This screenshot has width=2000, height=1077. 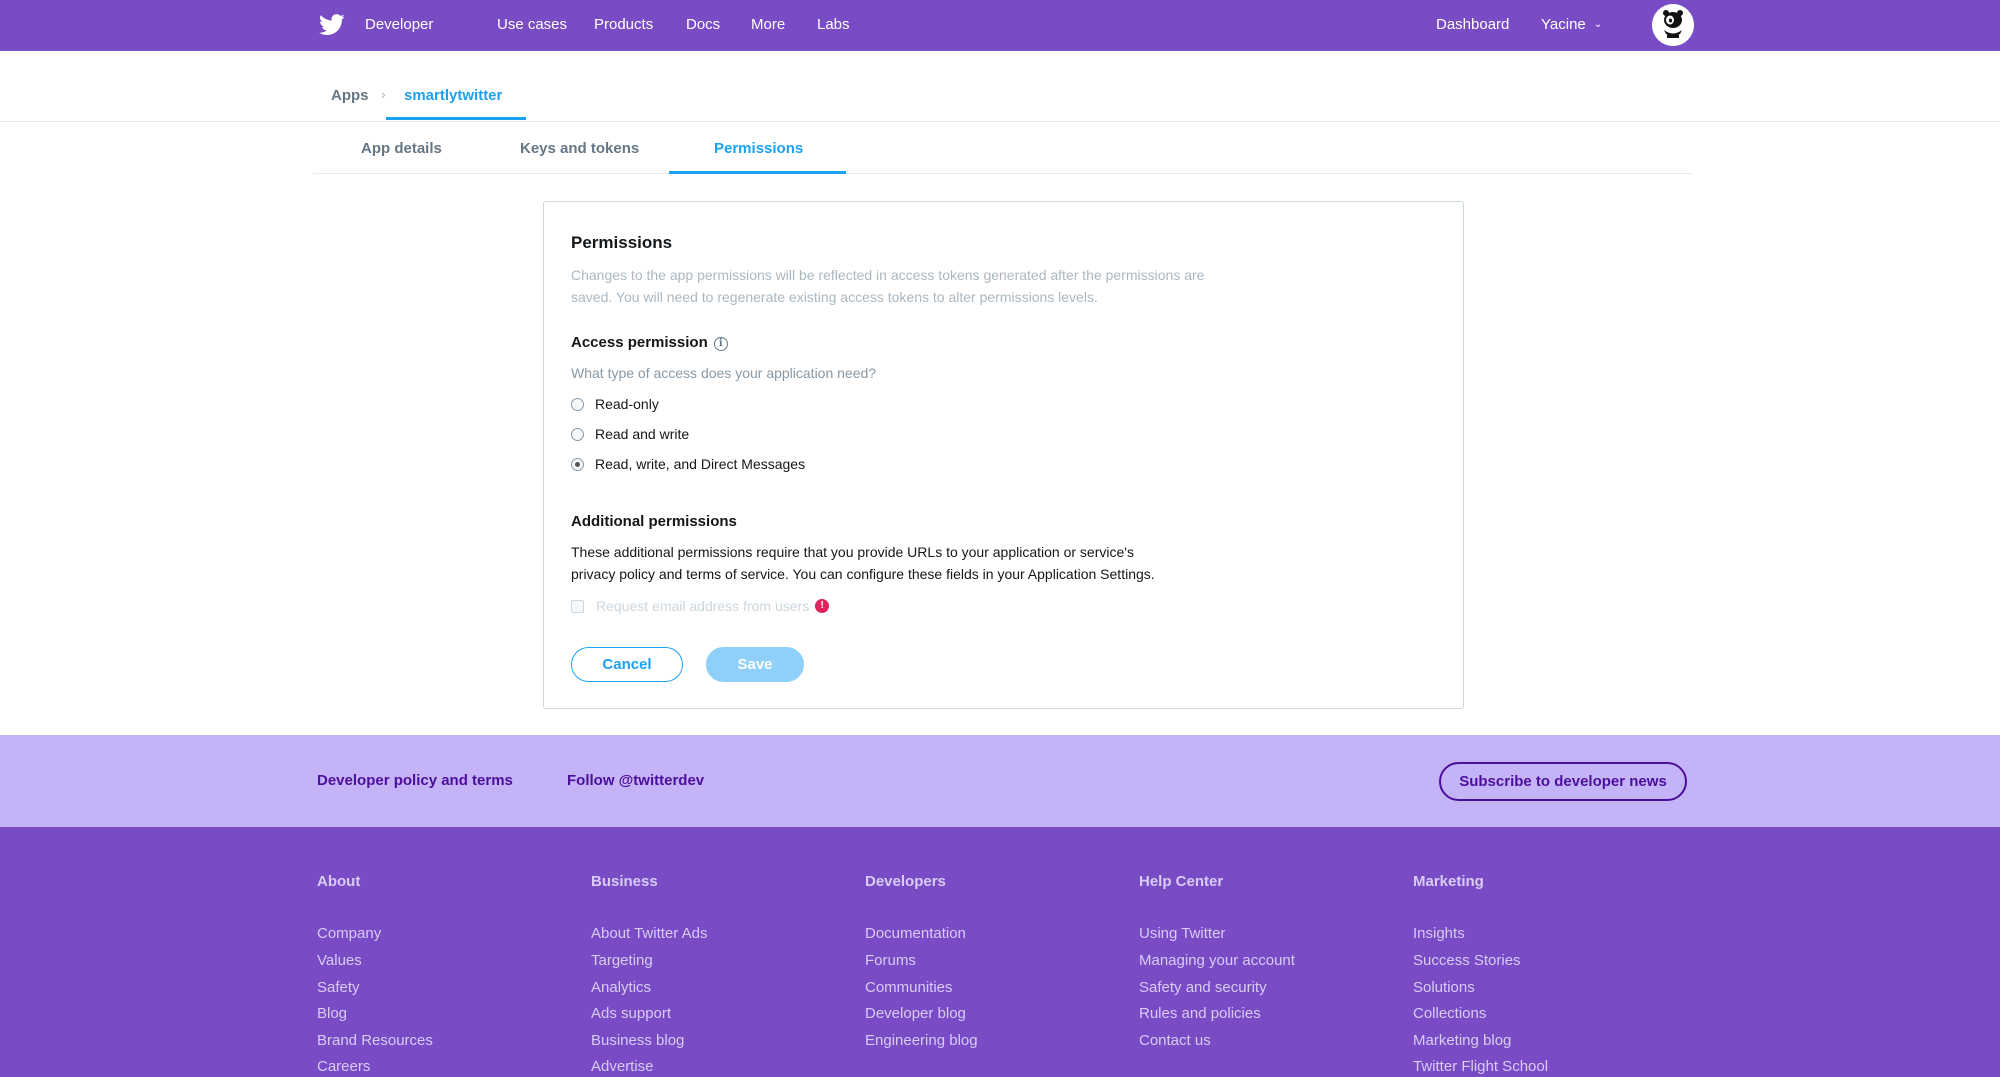 What do you see at coordinates (456, 118) in the screenshot?
I see `breadcrumb-active-underline` at bounding box center [456, 118].